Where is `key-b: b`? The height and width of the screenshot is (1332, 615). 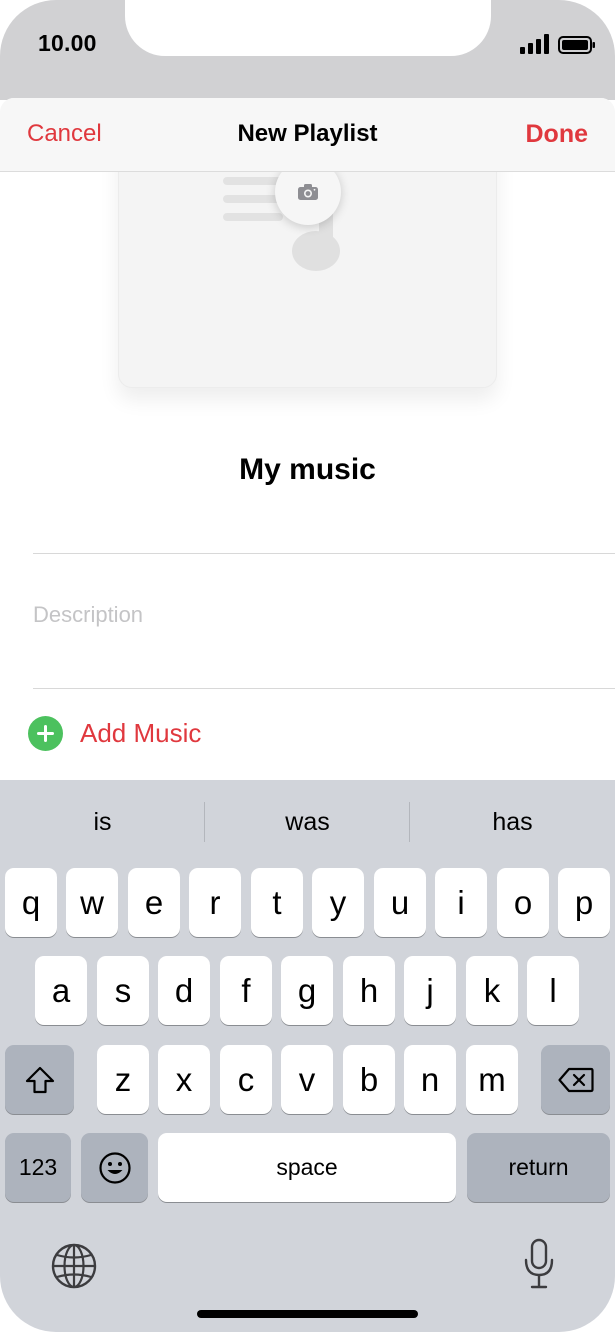 key-b: b is located at coordinates (369, 1079).